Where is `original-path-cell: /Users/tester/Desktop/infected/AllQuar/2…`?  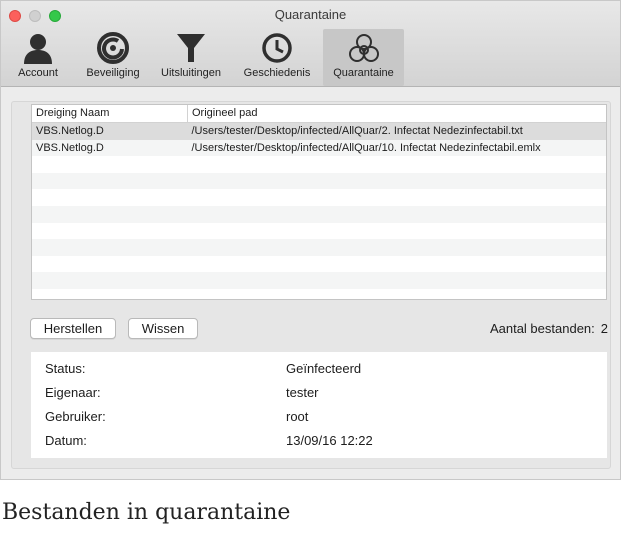 original-path-cell: /Users/tester/Desktop/infected/AllQuar/2… is located at coordinates (357, 131).